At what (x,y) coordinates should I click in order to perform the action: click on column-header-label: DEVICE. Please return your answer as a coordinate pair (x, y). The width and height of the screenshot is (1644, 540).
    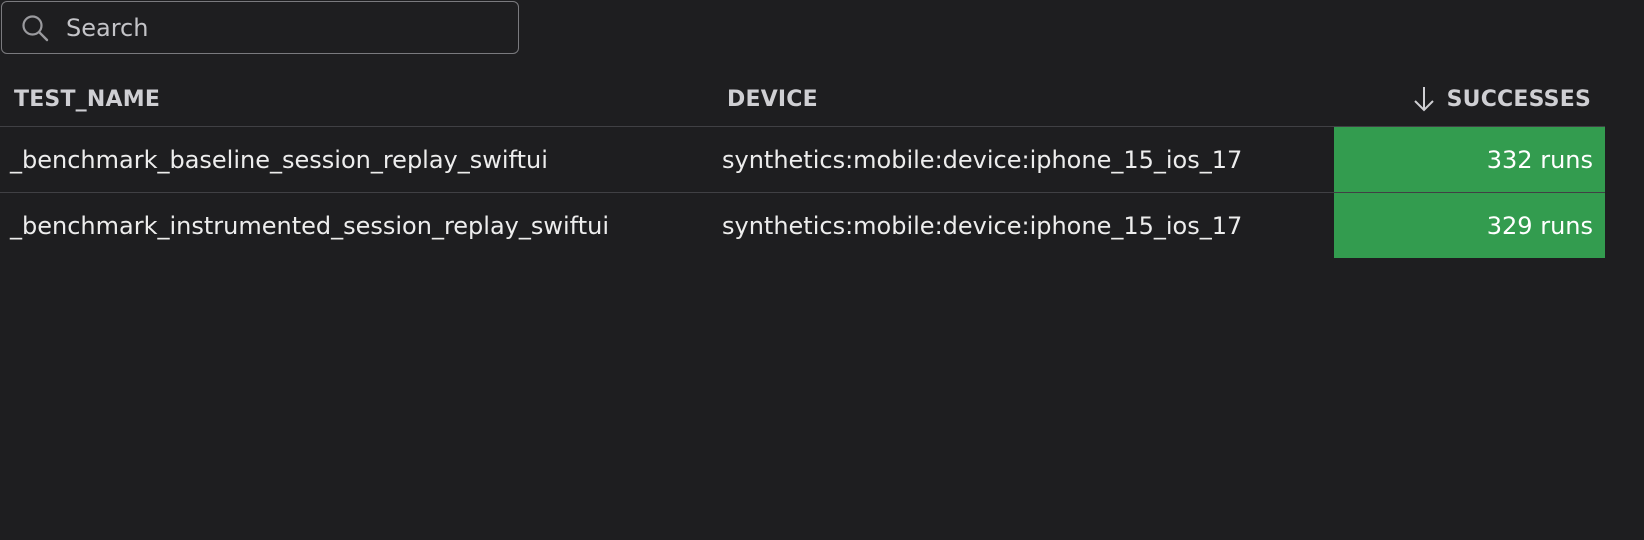
    Looking at the image, I should click on (772, 99).